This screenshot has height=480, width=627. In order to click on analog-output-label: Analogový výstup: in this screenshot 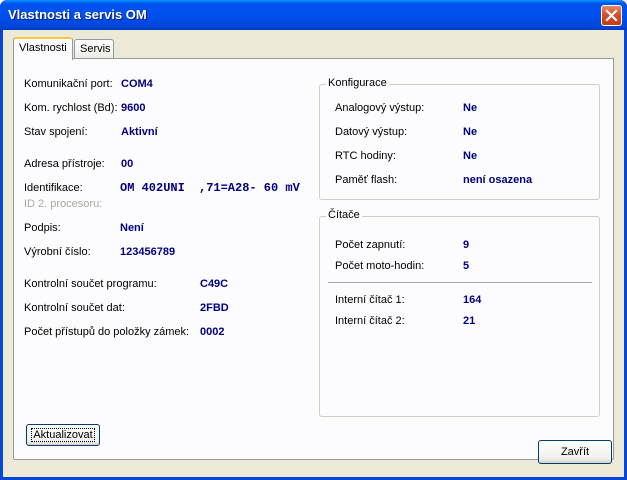, I will do `click(380, 108)`.